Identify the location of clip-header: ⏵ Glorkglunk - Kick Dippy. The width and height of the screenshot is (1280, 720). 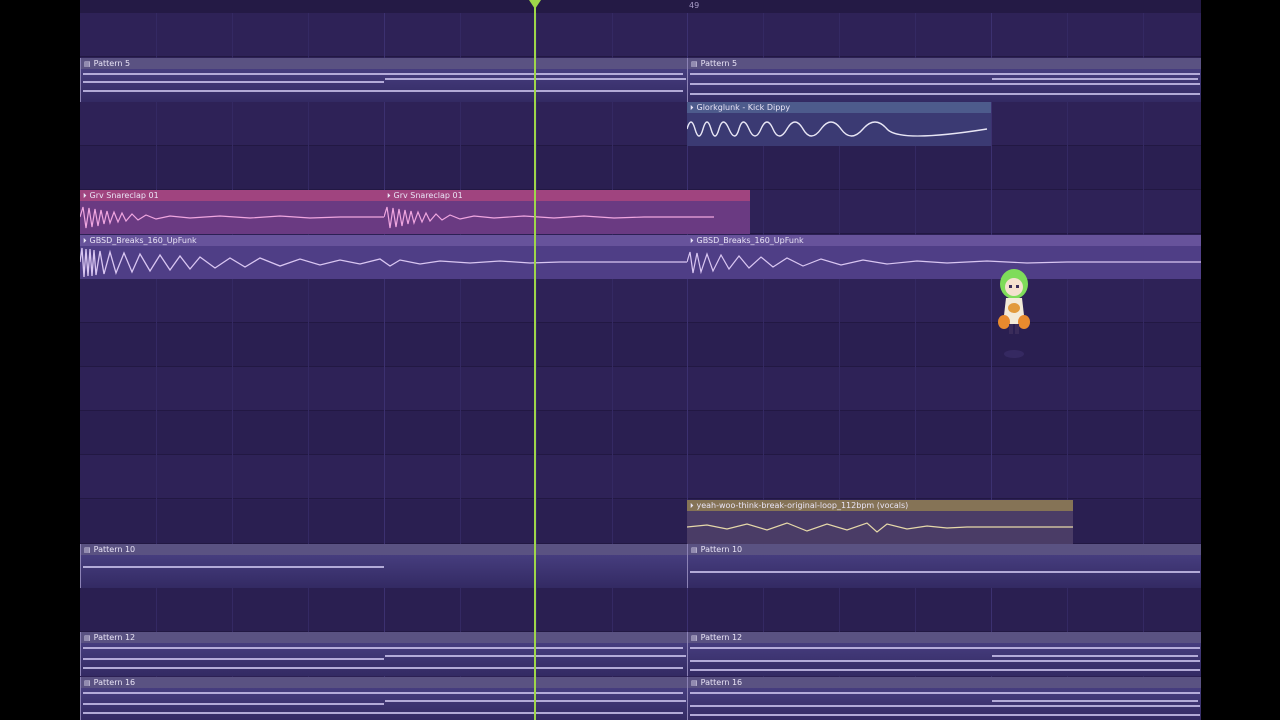
(839, 107).